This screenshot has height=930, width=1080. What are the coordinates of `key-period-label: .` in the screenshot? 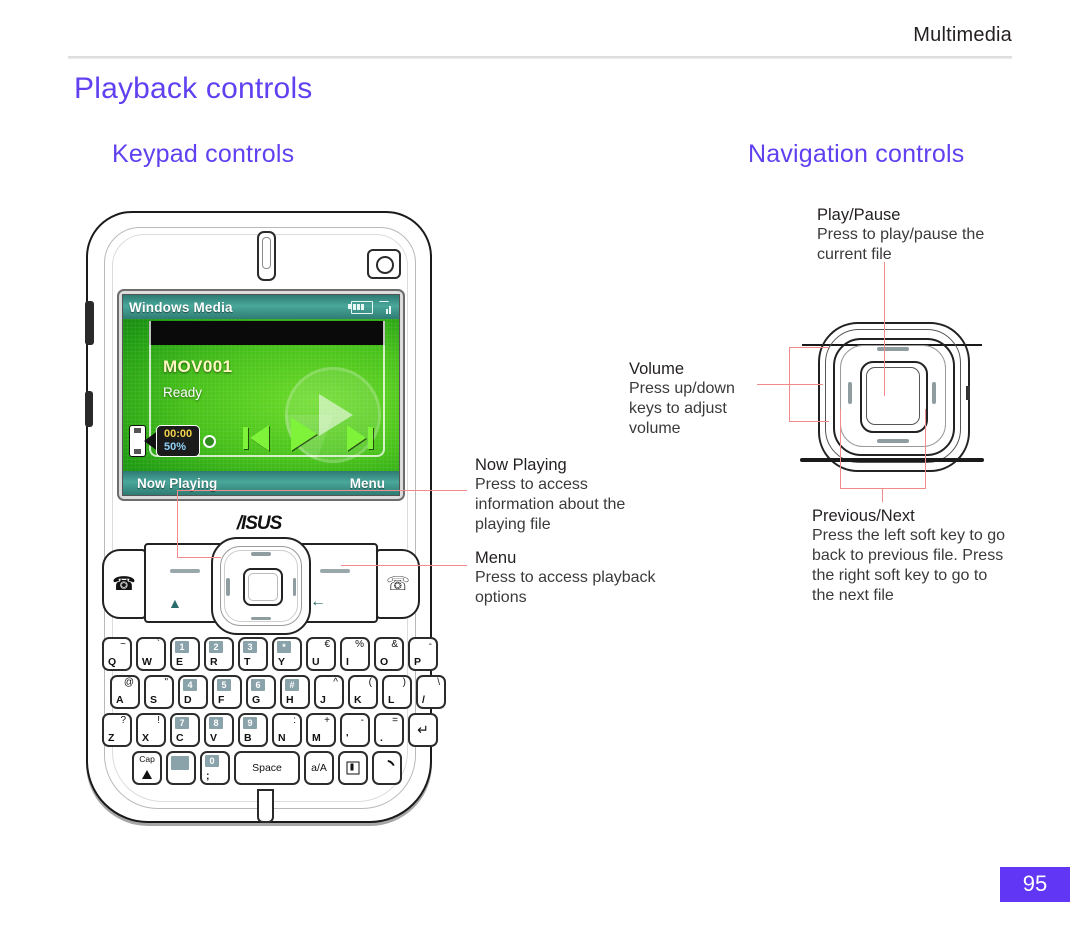 It's located at (381, 738).